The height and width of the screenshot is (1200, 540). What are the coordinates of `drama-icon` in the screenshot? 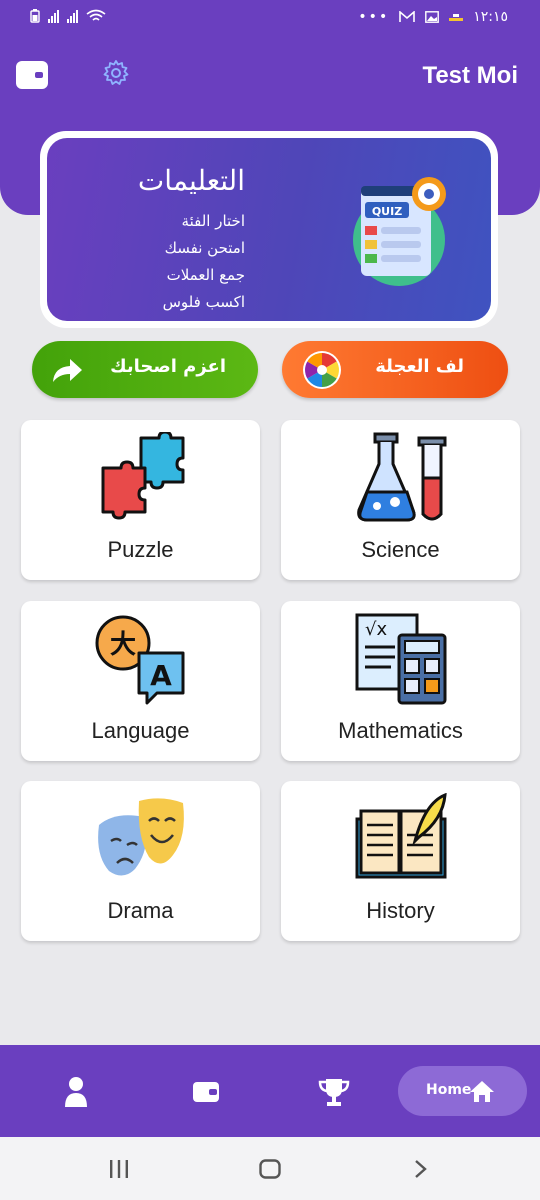 It's located at (141, 837).